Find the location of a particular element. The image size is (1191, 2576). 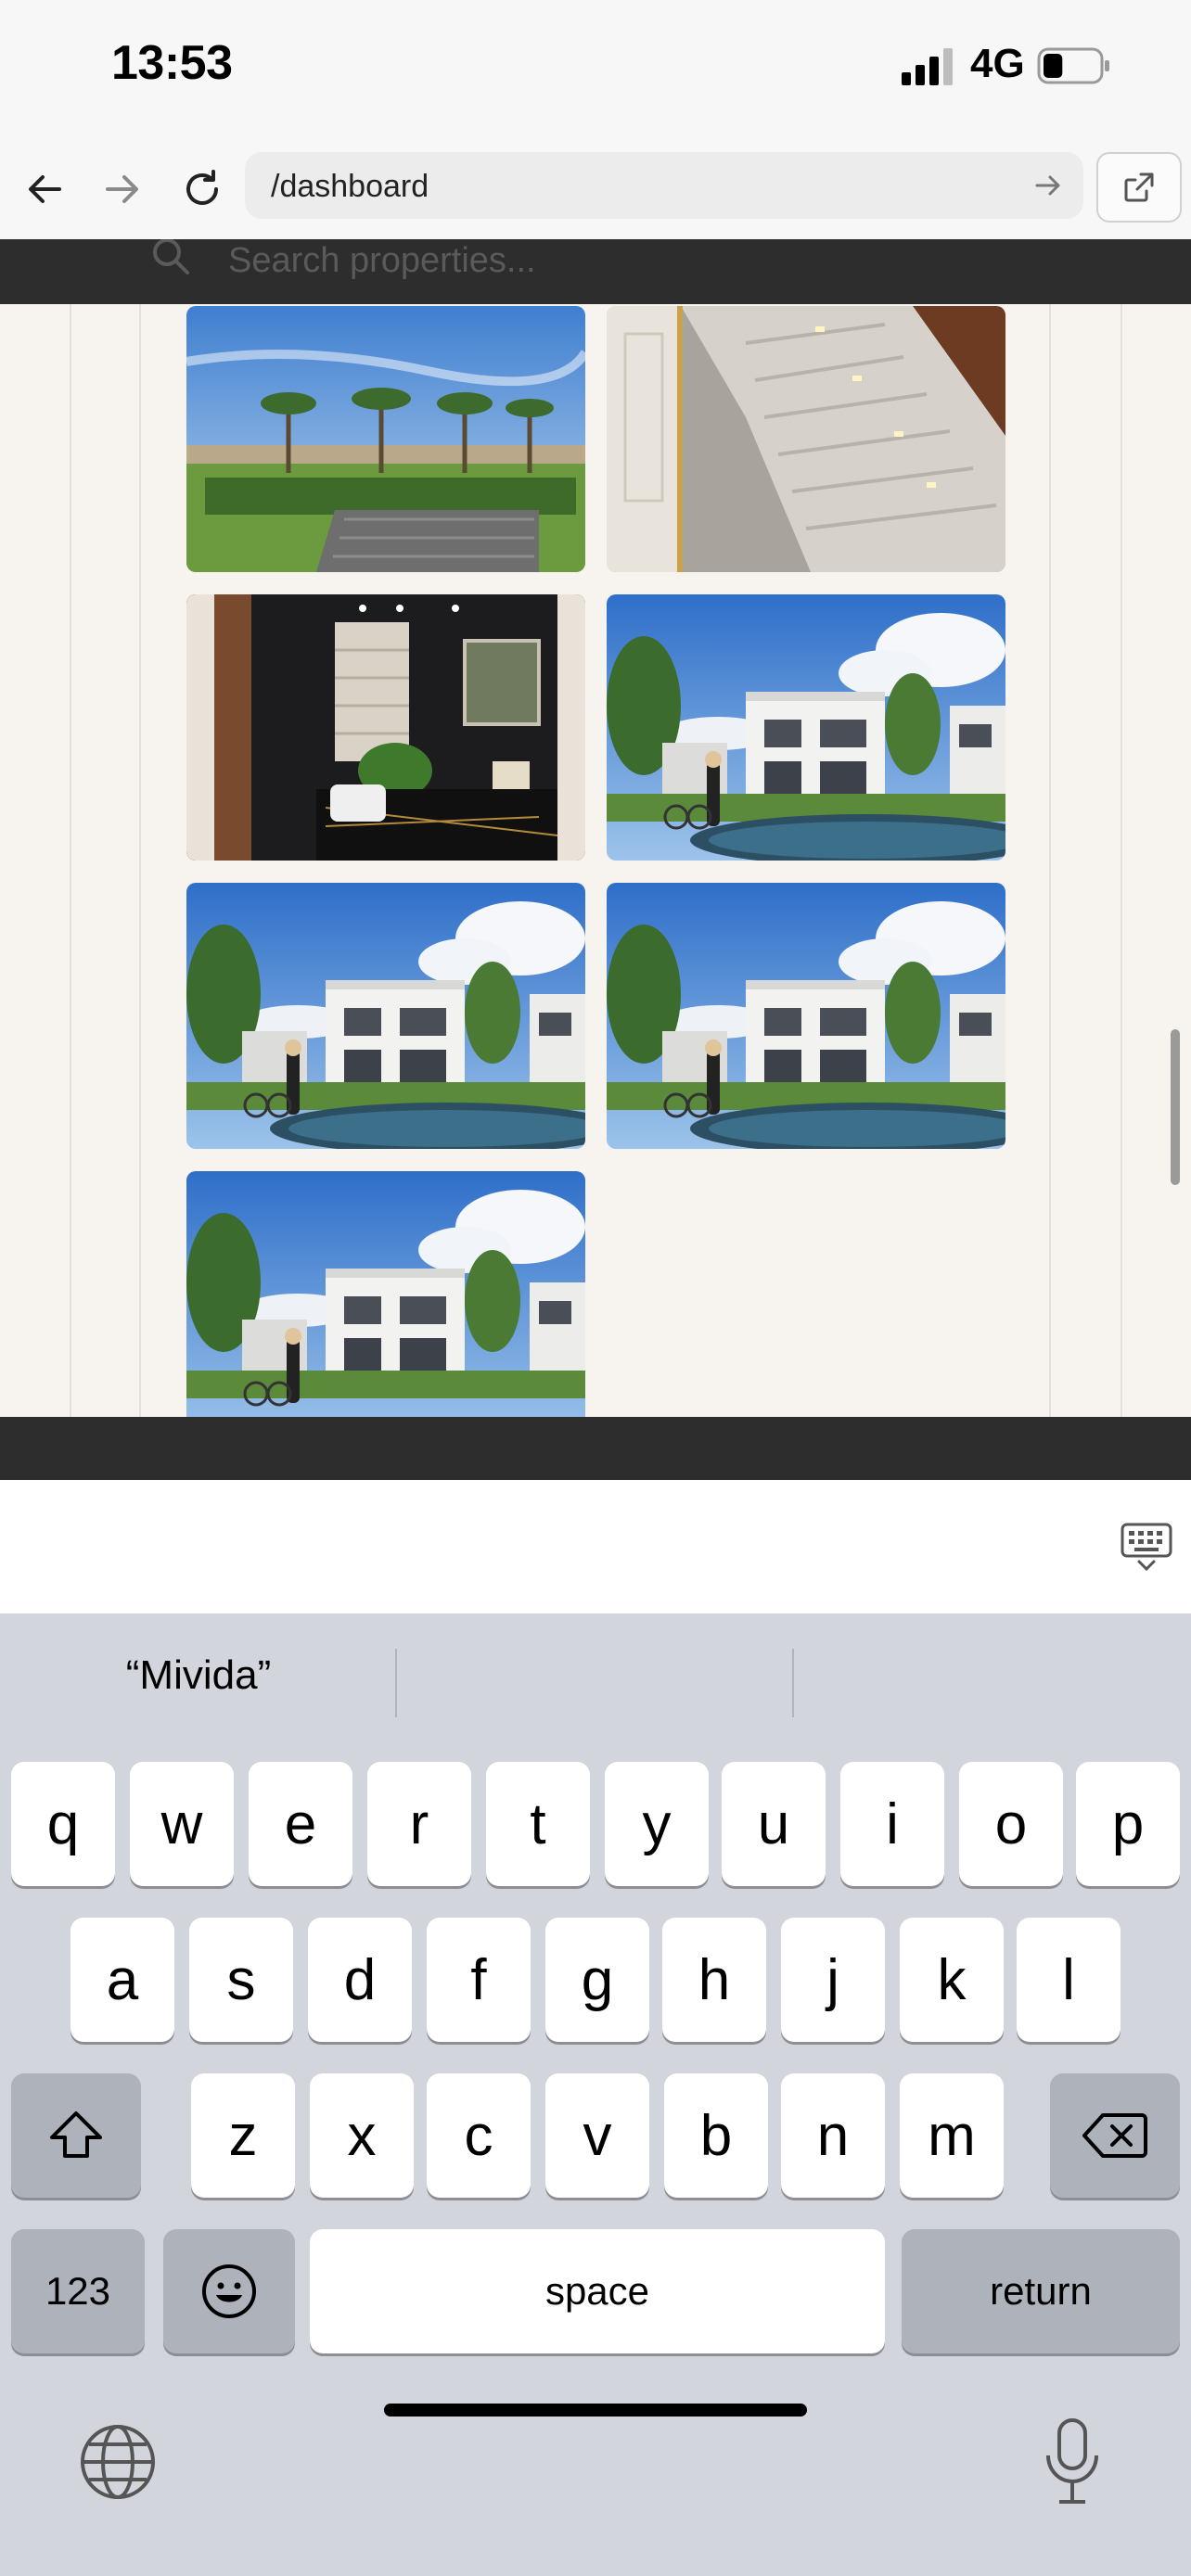

microphone-icon is located at coordinates (1073, 2462).